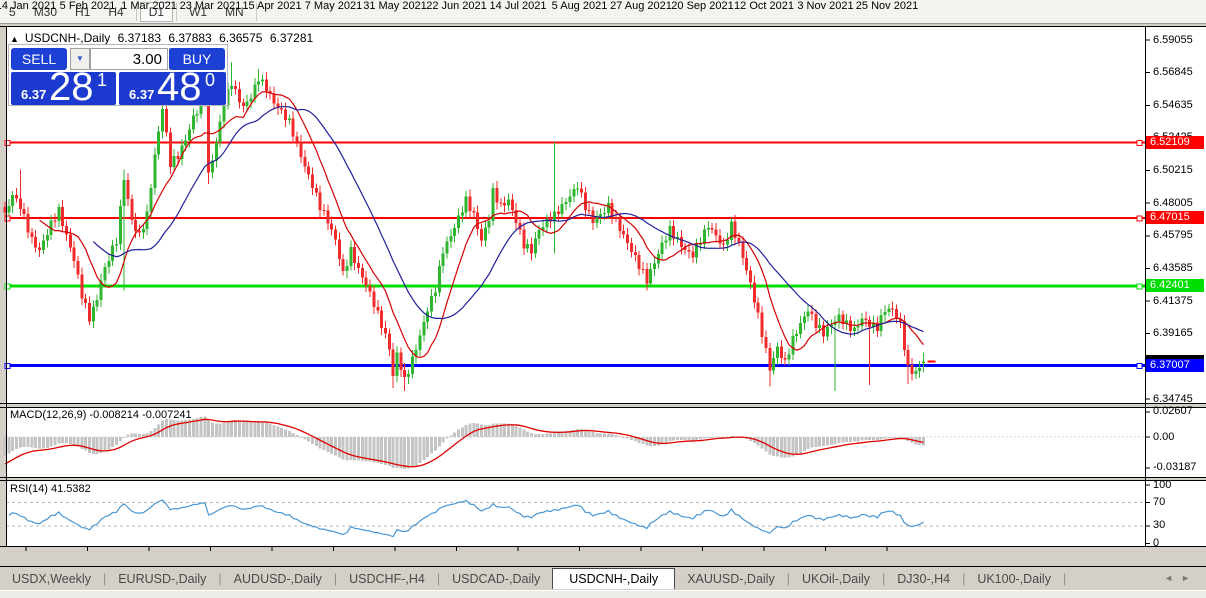 The image size is (1206, 598). Describe the element at coordinates (51, 579) in the screenshot. I see `chart-tab-usdx-weekly: USDX,Weekly` at that location.